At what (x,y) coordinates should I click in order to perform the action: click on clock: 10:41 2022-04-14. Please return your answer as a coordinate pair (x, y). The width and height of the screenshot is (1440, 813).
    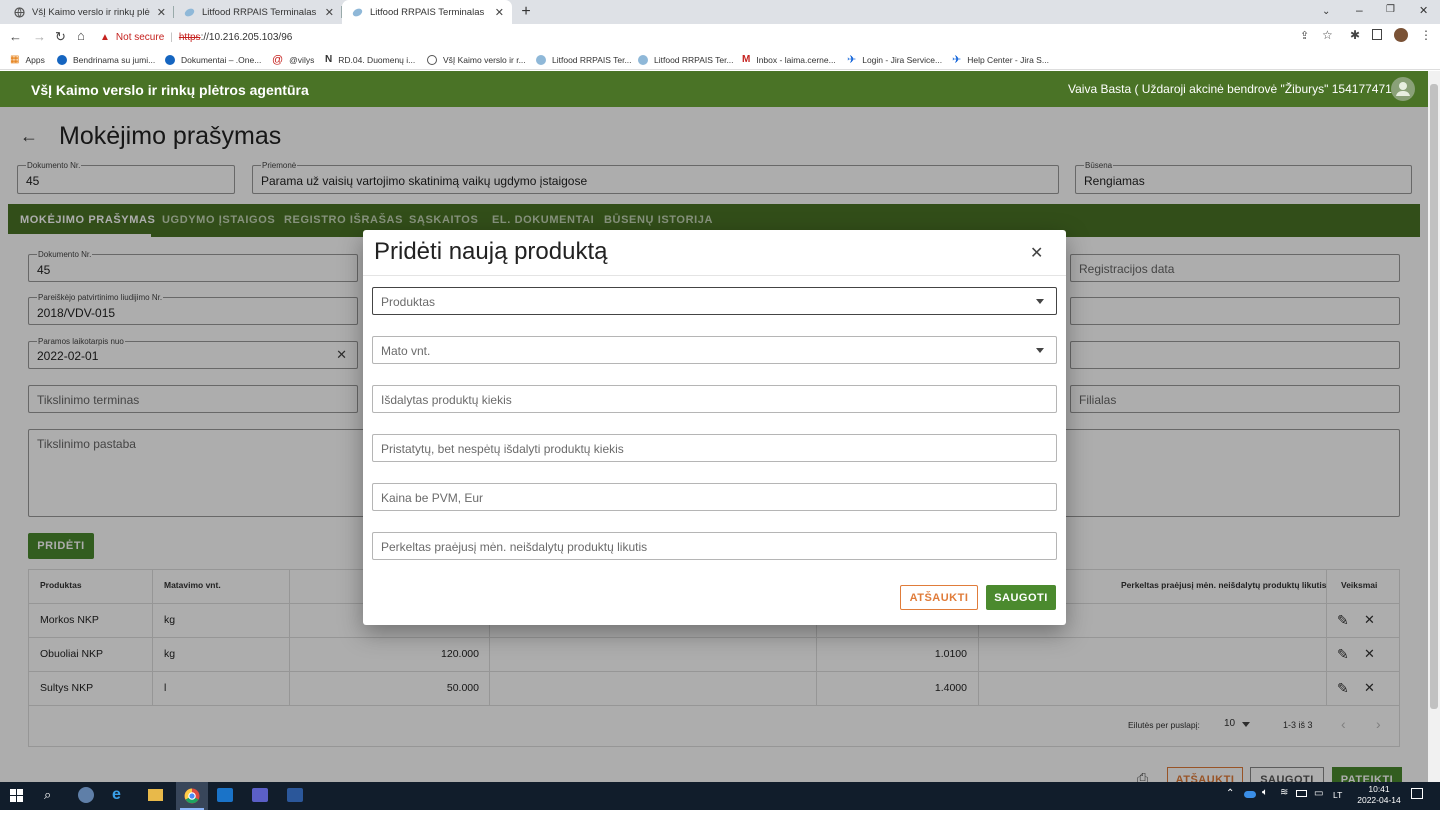
    Looking at the image, I should click on (1379, 795).